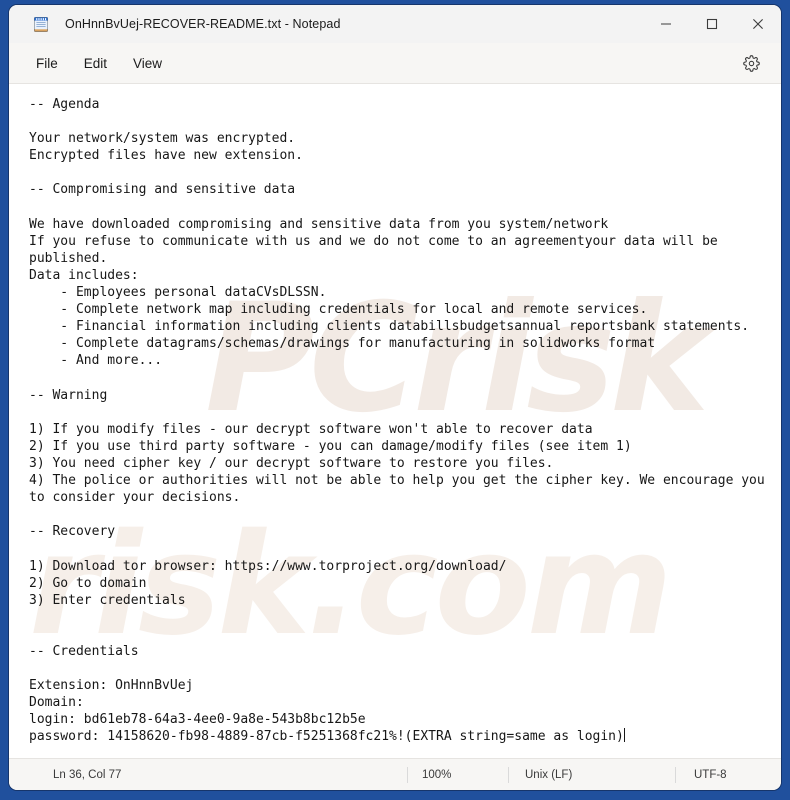  I want to click on menu-item-edit: Edit, so click(95, 63).